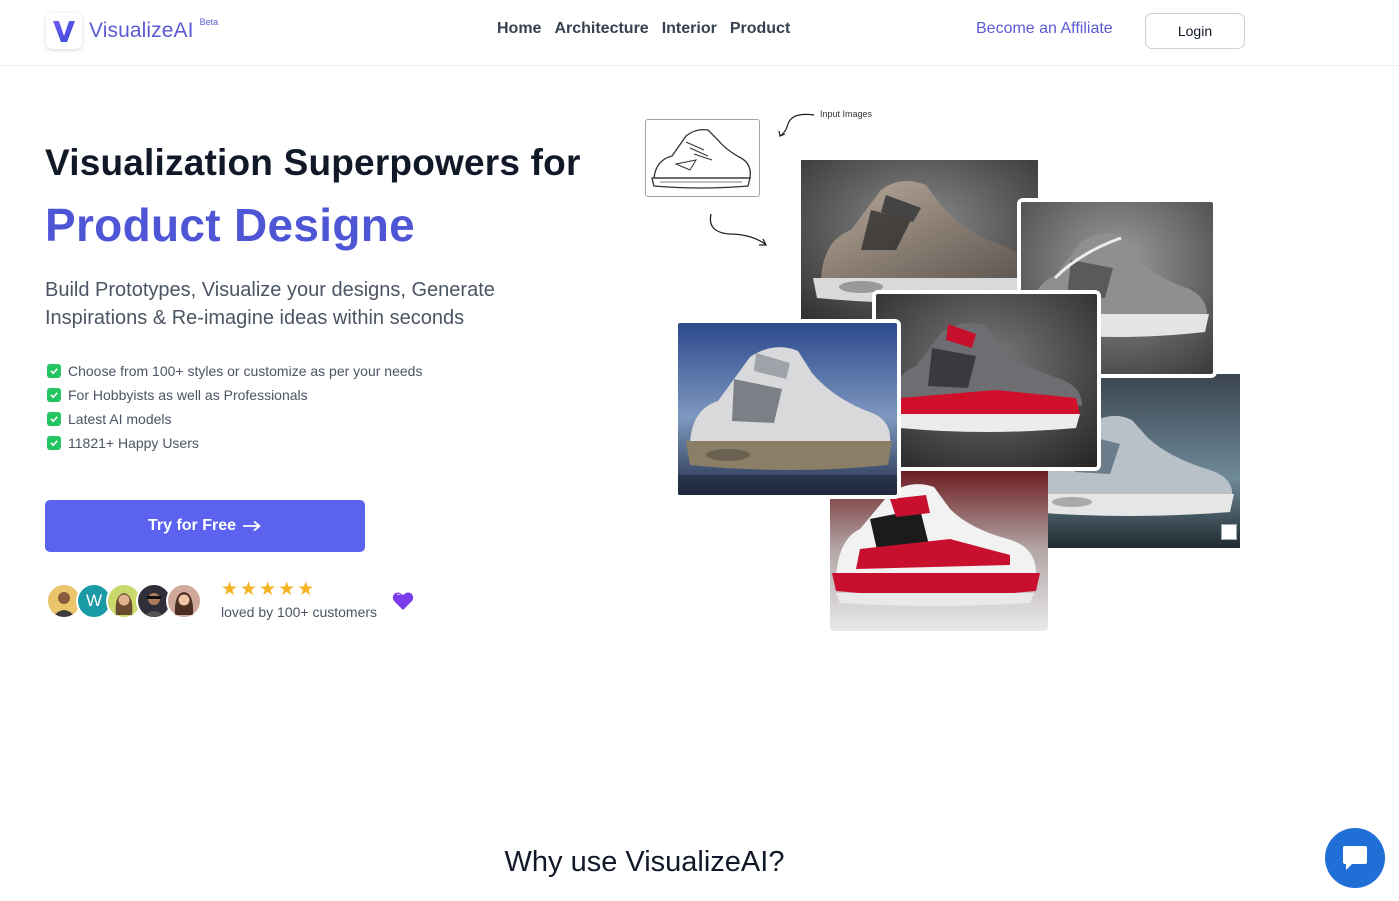 The height and width of the screenshot is (901, 1399). I want to click on feature-item: For Hobbyists as well as Professionals, so click(234, 395).